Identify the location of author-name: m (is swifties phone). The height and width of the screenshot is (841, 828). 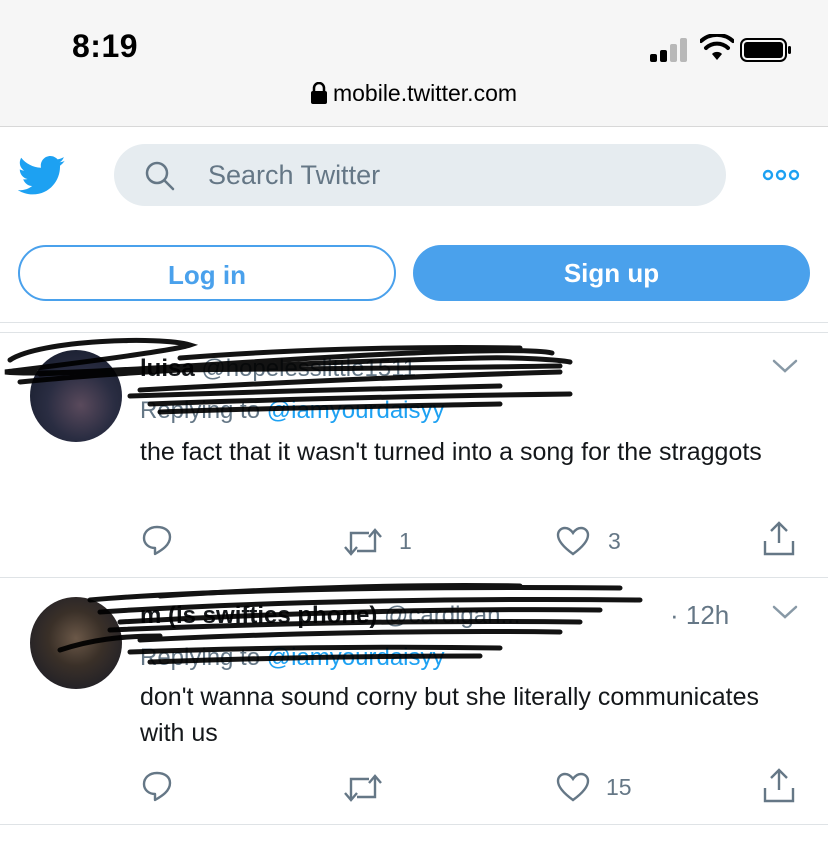
(259, 615).